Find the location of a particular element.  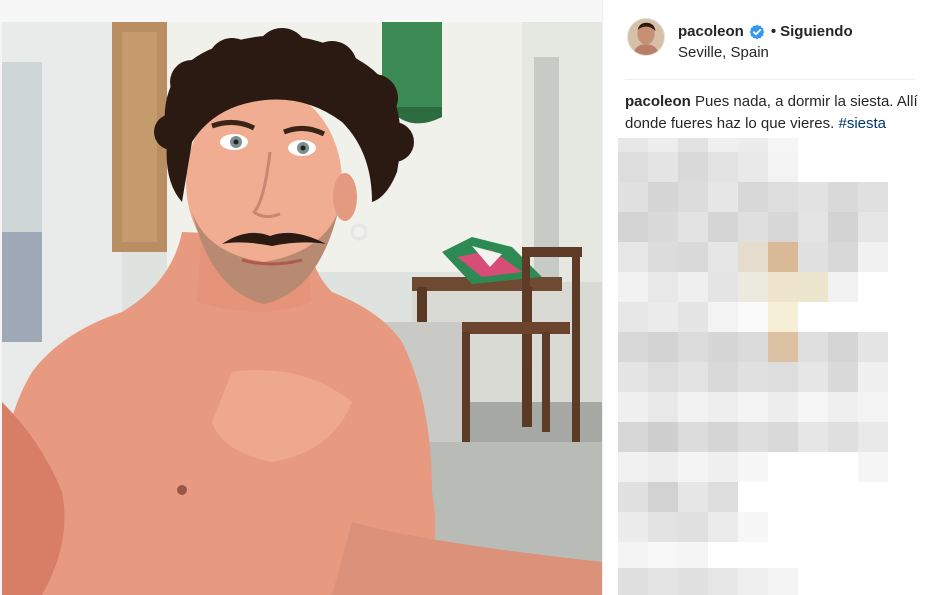

avatar-photo is located at coordinates (646, 37).